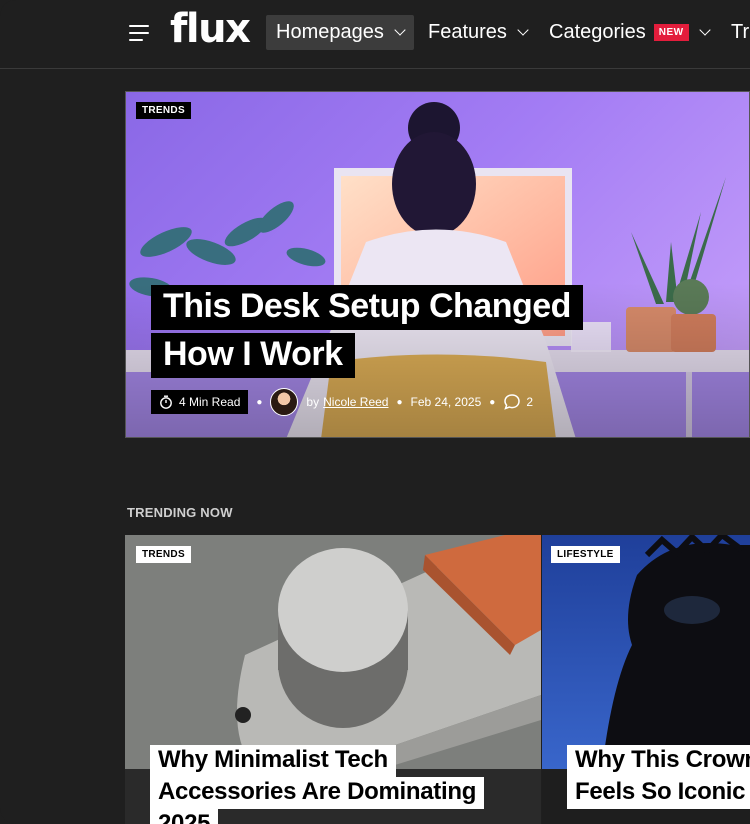 This screenshot has width=750, height=824. Describe the element at coordinates (658, 793) in the screenshot. I see `card-title-line: Feels So Iconic R` at that location.